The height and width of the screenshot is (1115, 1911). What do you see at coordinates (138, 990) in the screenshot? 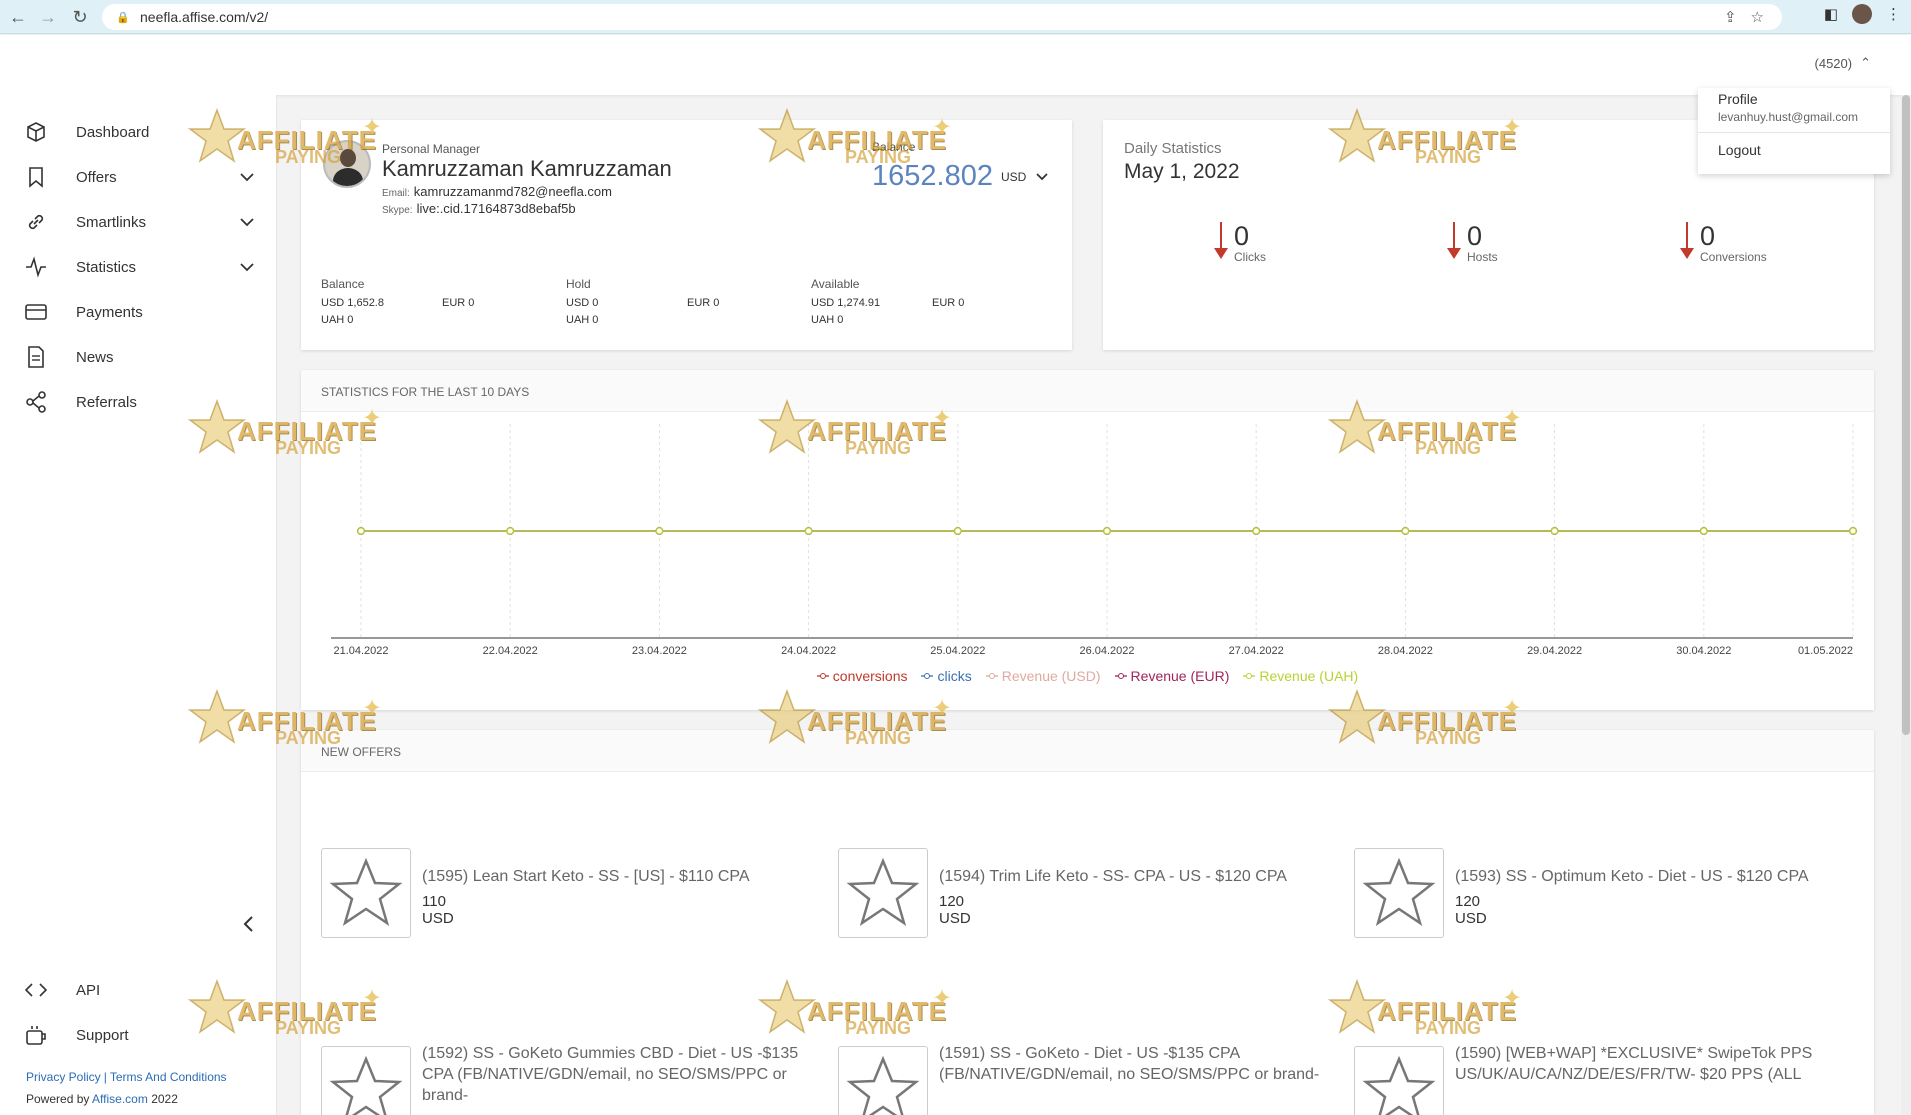
I see `sidebar-item-api: API` at bounding box center [138, 990].